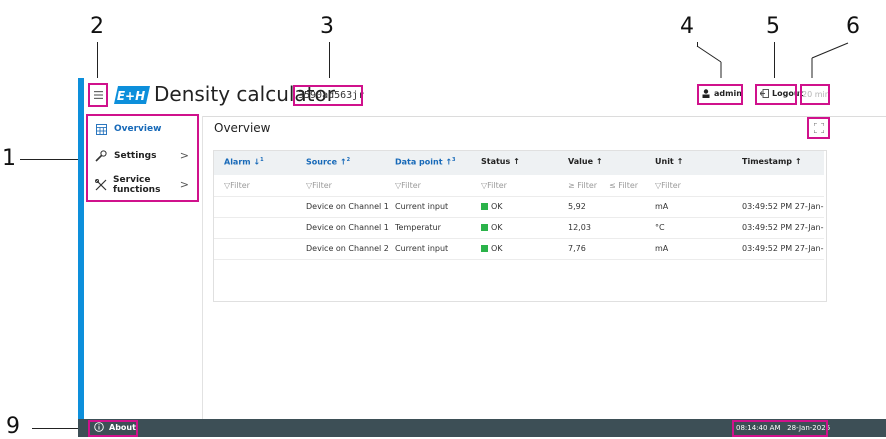 The width and height of the screenshot is (886, 439). What do you see at coordinates (623, 185) in the screenshot?
I see `filter-value-max: ≤ Filter` at bounding box center [623, 185].